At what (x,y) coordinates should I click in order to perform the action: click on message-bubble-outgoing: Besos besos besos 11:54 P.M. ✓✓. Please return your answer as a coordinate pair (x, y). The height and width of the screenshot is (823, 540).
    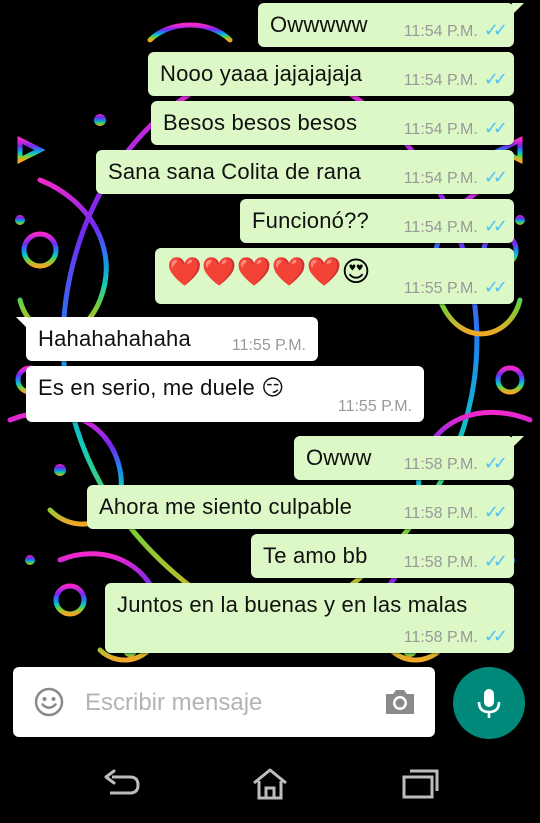
    Looking at the image, I should click on (332, 123).